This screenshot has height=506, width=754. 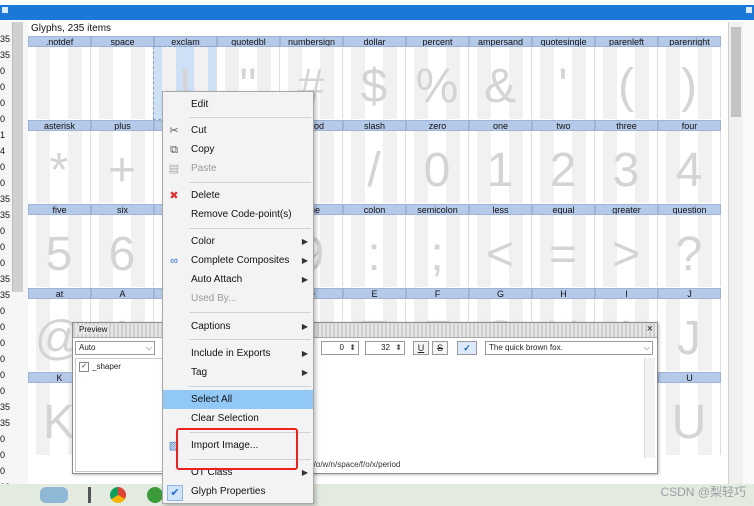 I want to click on glyph-name-label: G, so click(x=500, y=293).